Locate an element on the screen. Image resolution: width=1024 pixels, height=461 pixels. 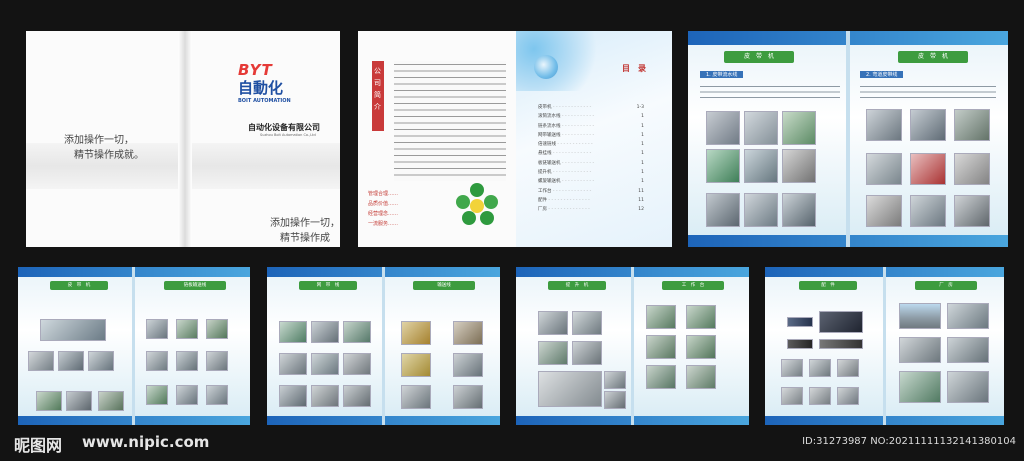
back-cover-slogan-2: 精节操作成就。 is located at coordinates (109, 155).